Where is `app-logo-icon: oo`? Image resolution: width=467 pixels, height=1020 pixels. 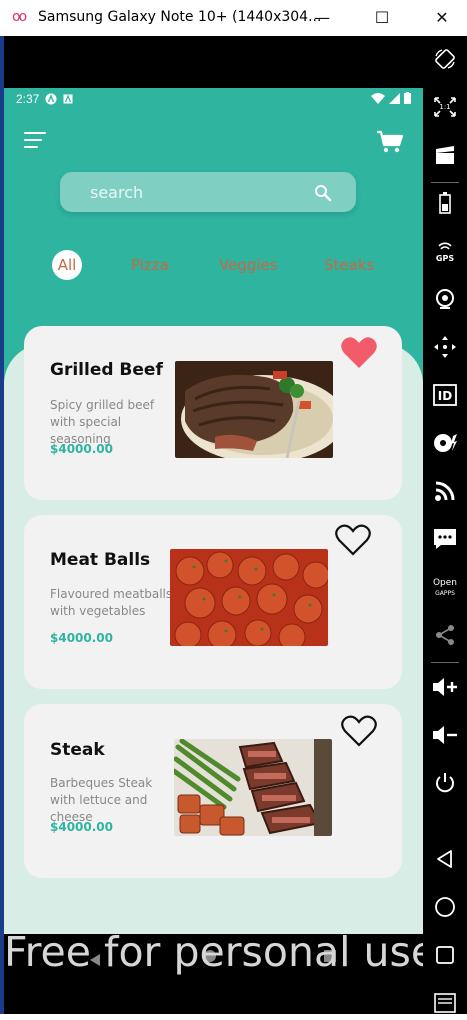 app-logo-icon: oo is located at coordinates (19, 17).